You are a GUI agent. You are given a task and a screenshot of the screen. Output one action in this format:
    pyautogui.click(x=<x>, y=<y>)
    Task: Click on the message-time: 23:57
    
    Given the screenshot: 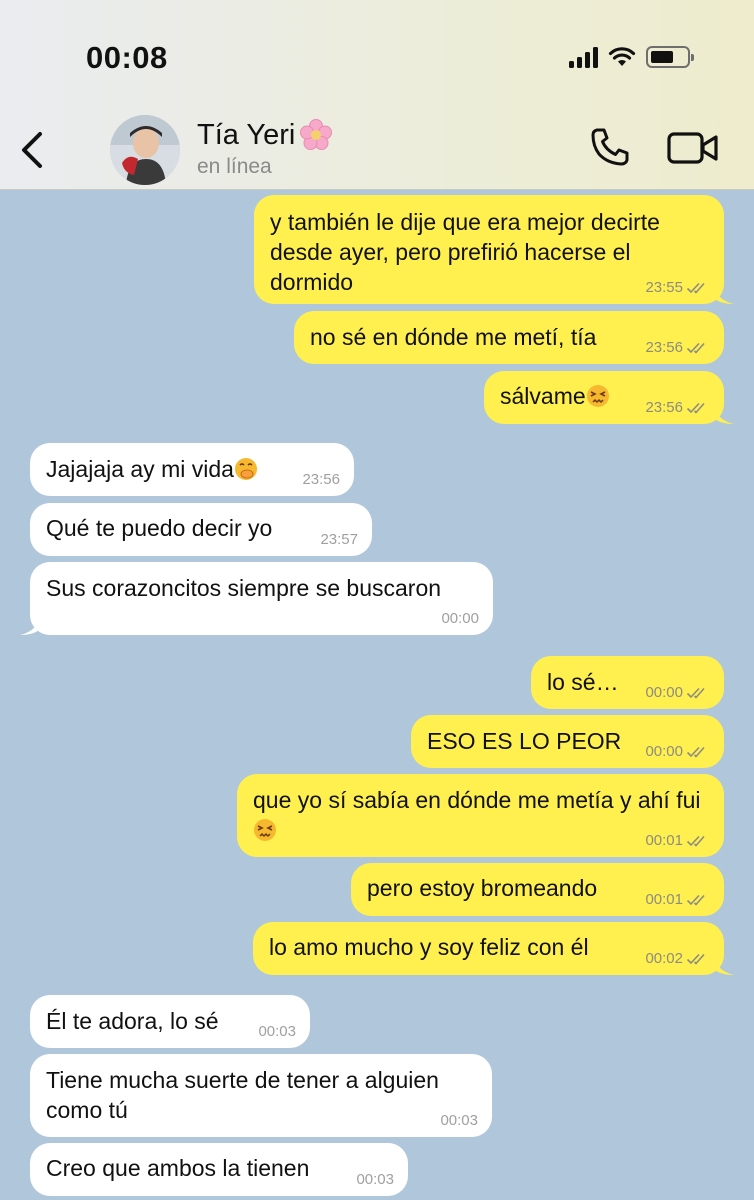 What is the action you would take?
    pyautogui.click(x=339, y=539)
    